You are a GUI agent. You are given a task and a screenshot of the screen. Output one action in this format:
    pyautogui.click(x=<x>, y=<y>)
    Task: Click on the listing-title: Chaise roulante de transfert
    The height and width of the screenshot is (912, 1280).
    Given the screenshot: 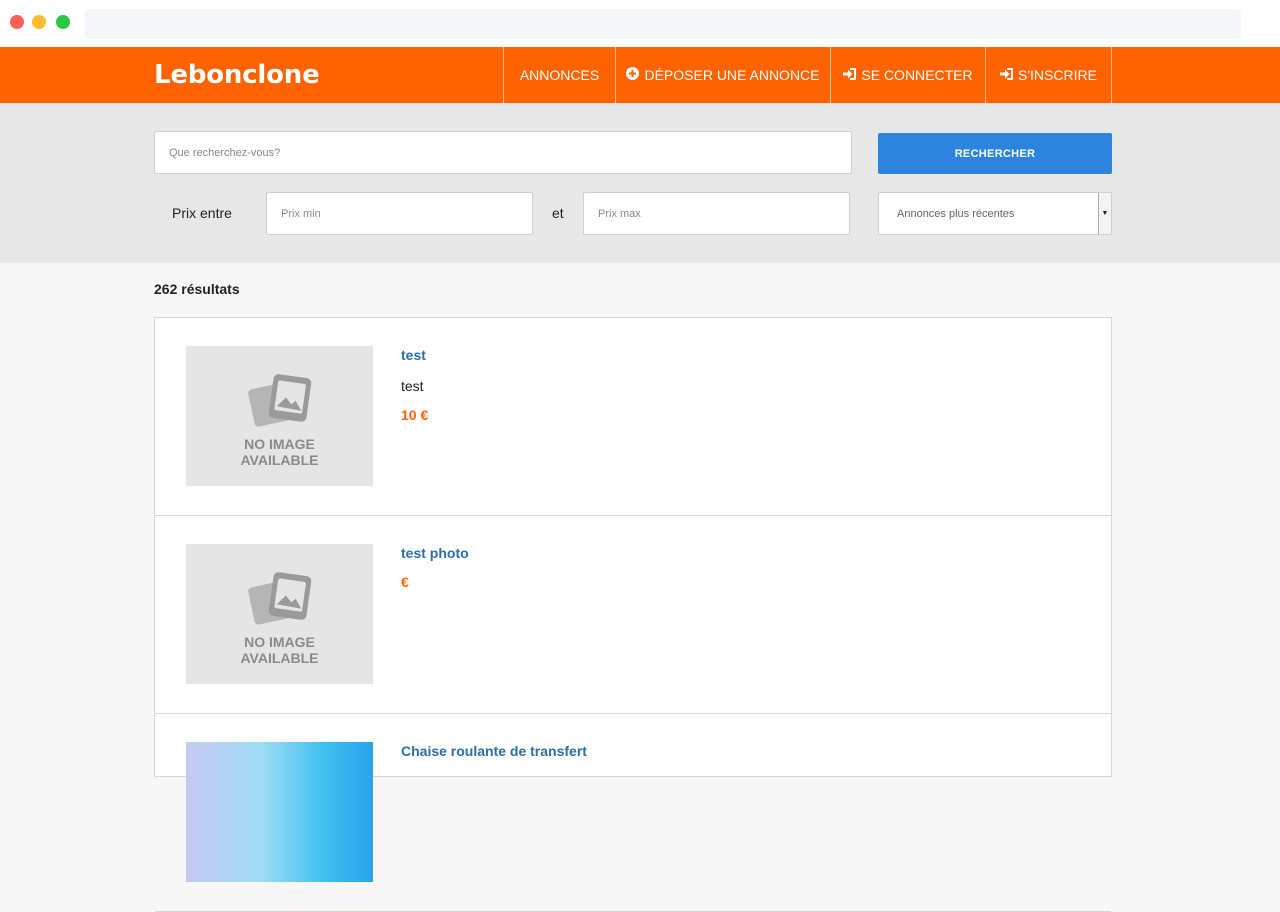 What is the action you would take?
    pyautogui.click(x=494, y=751)
    